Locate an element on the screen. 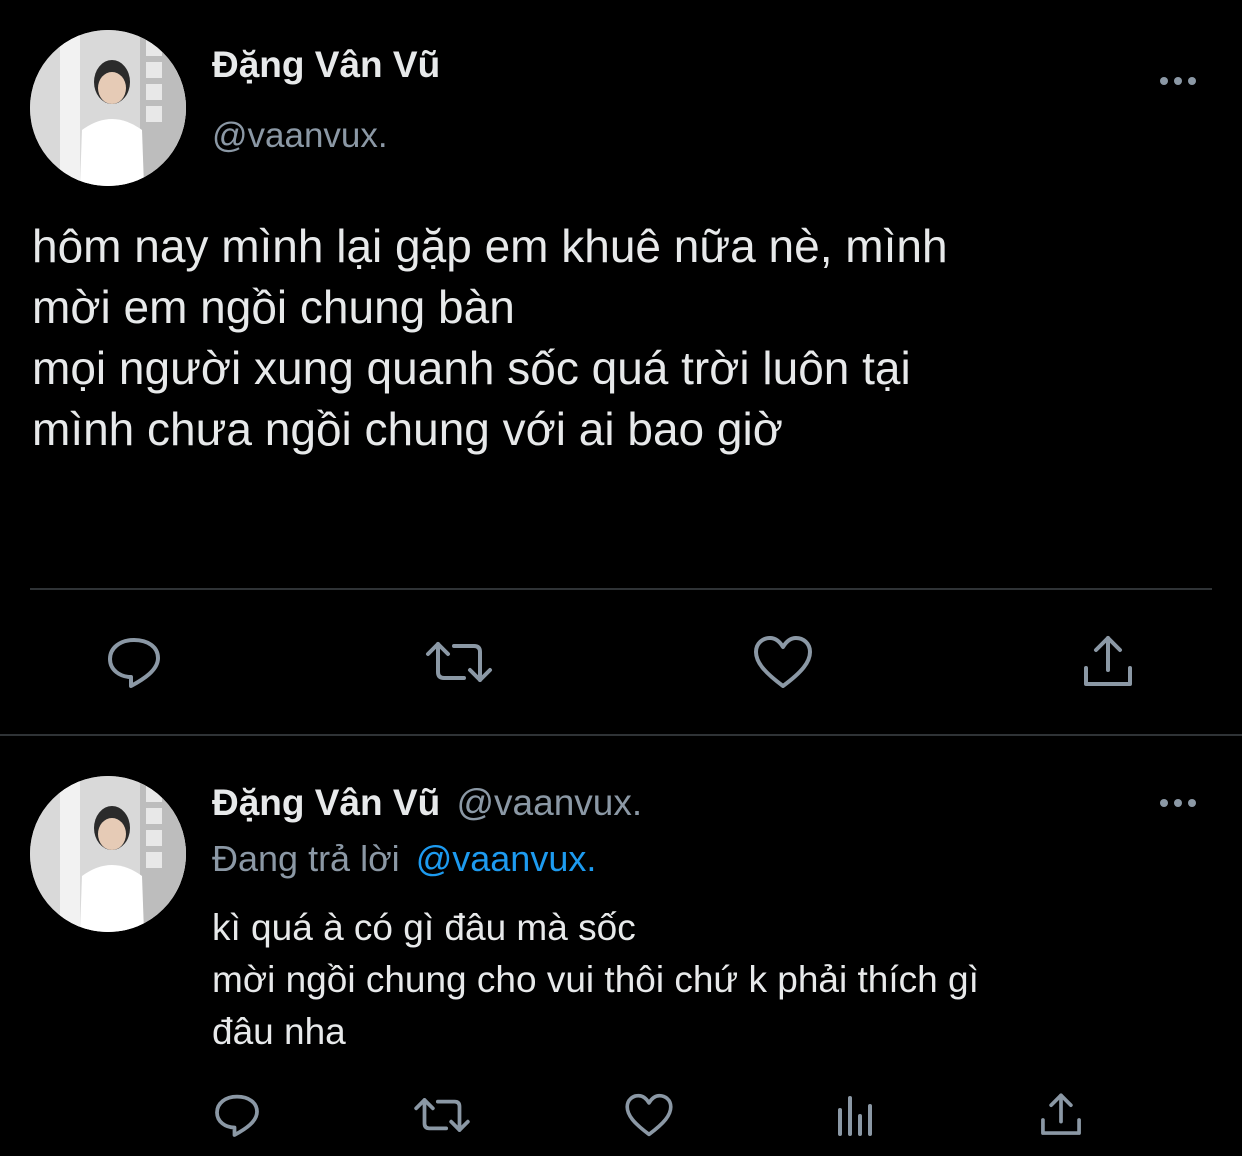  share-button is located at coordinates (1108, 662).